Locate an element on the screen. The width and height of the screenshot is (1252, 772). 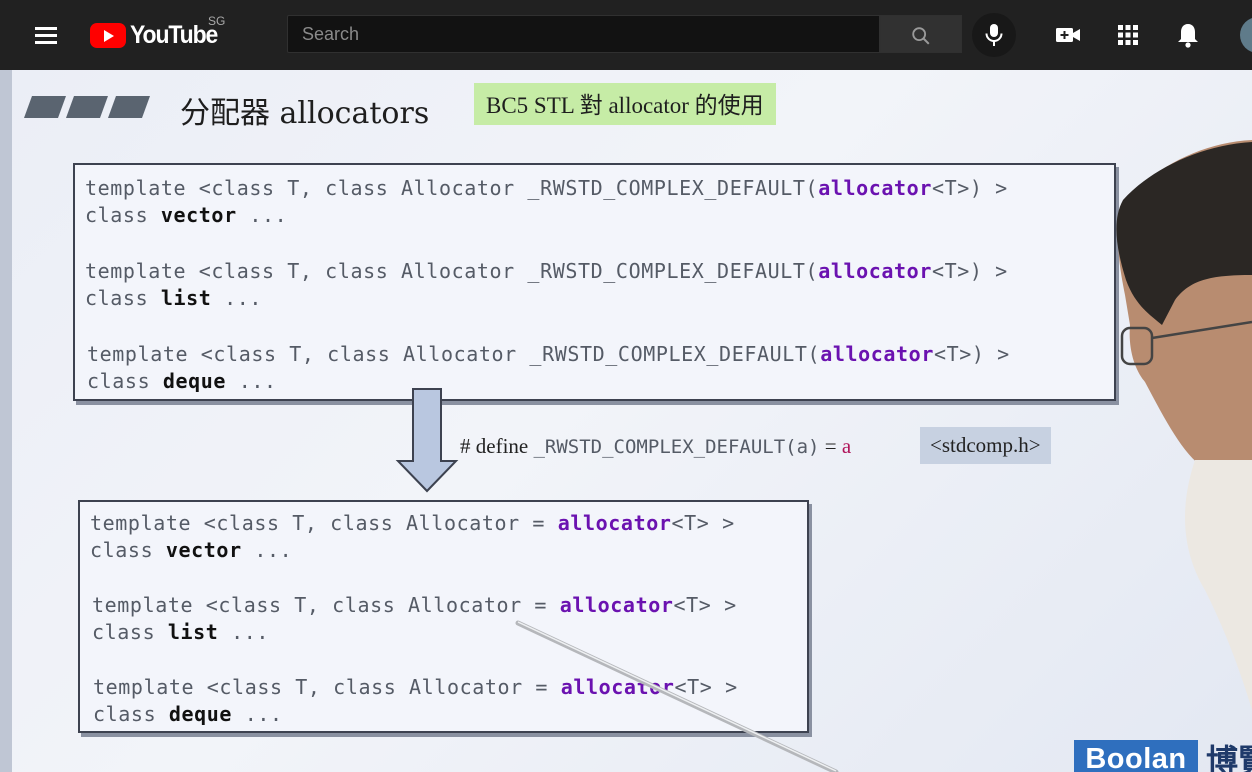
search-button is located at coordinates (921, 34).